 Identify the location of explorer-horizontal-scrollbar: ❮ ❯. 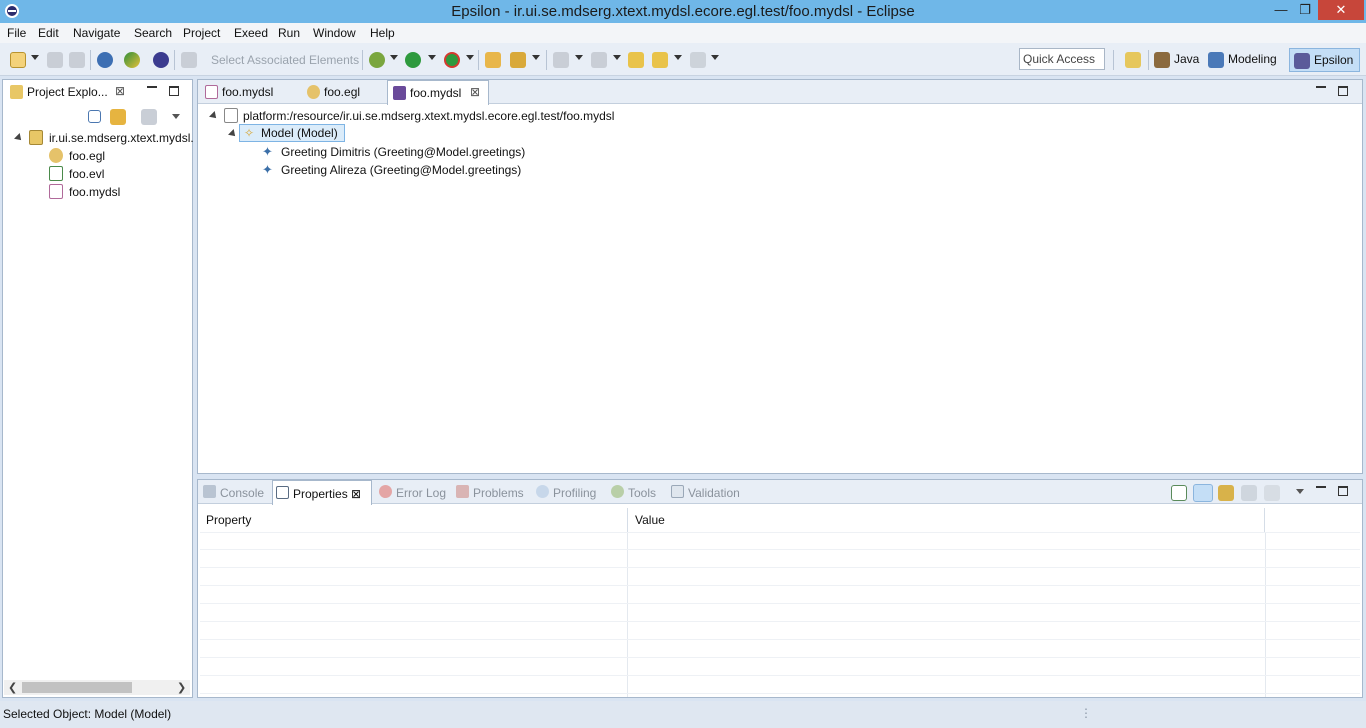
(97, 687).